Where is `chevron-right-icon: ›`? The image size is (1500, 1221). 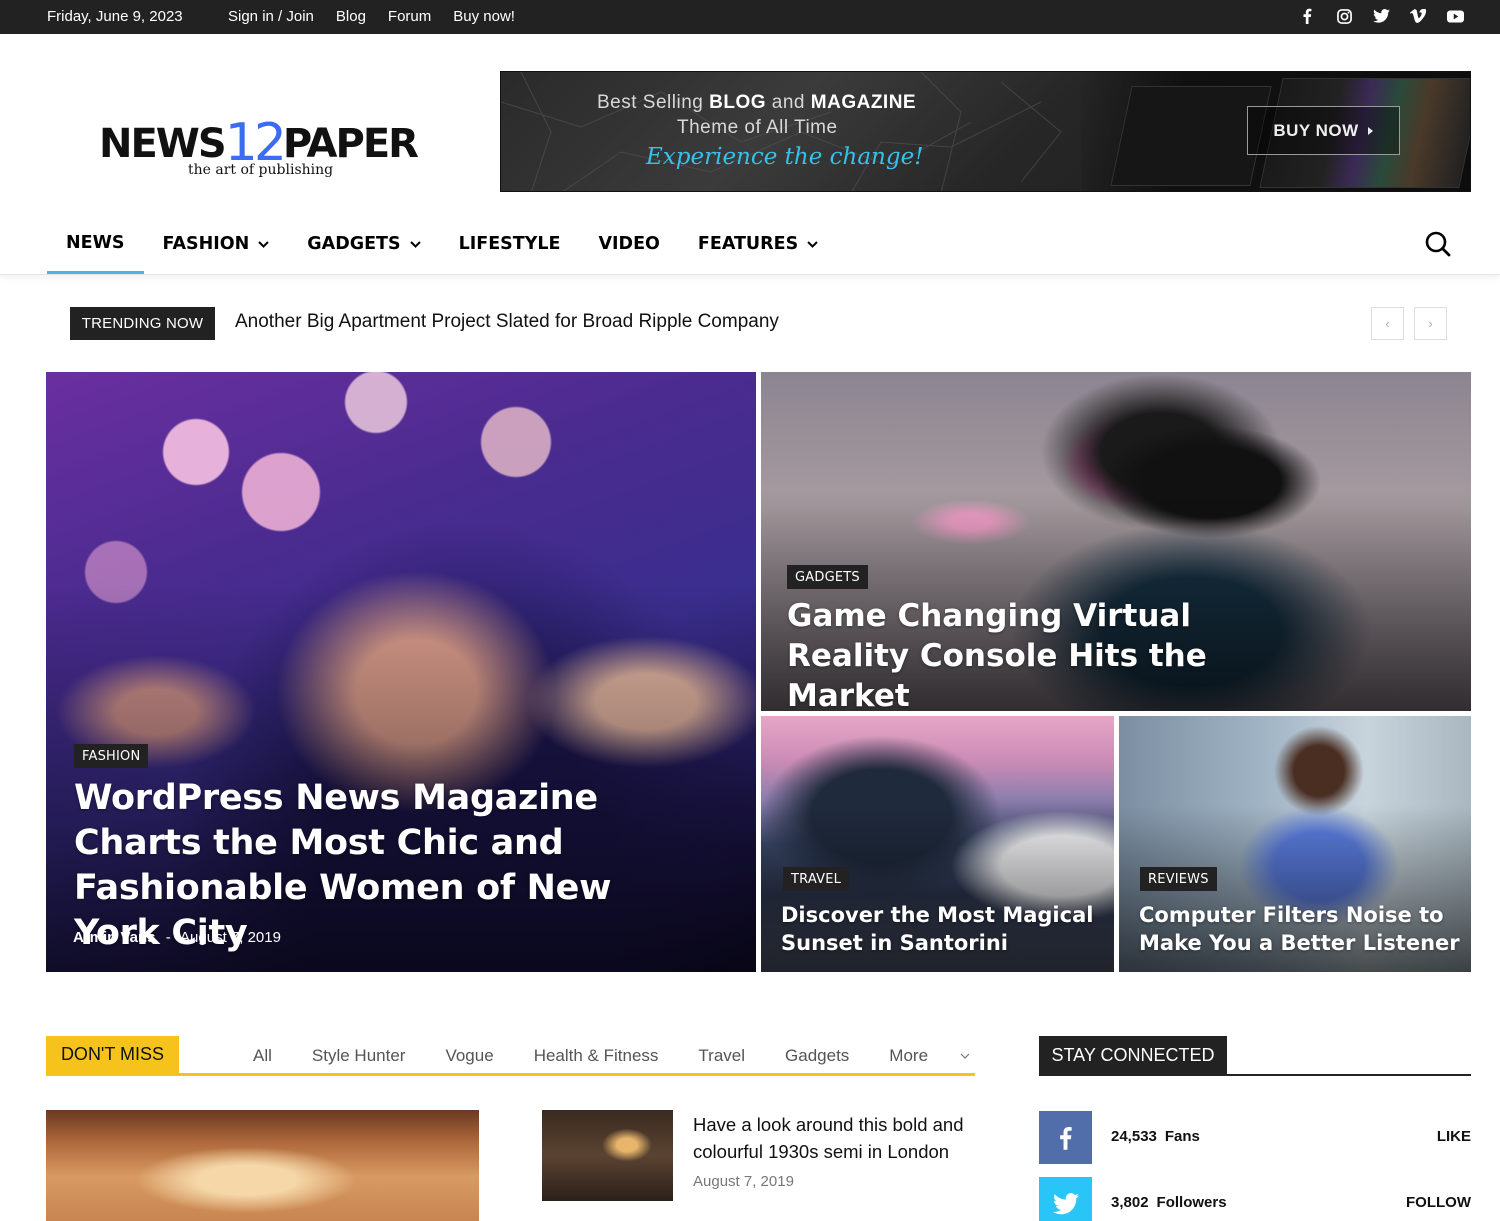 chevron-right-icon: › is located at coordinates (1430, 323).